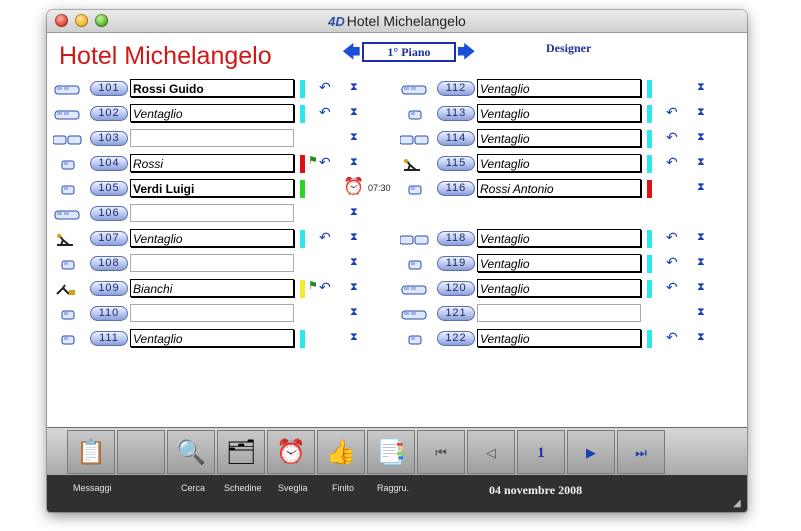 The width and height of the screenshot is (801, 531). I want to click on room-number-button: 116, so click(456, 188).